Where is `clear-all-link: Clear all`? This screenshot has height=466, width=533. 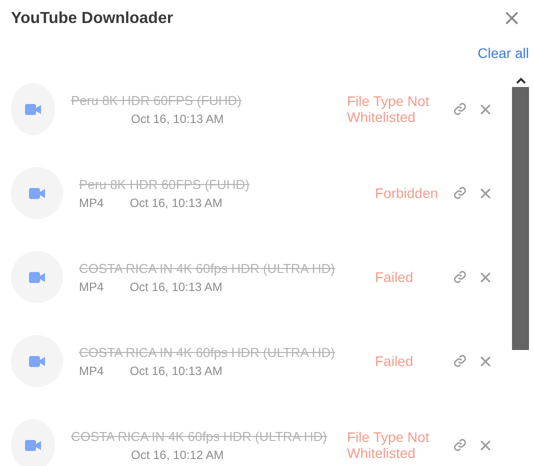
clear-all-link: Clear all is located at coordinates (503, 53).